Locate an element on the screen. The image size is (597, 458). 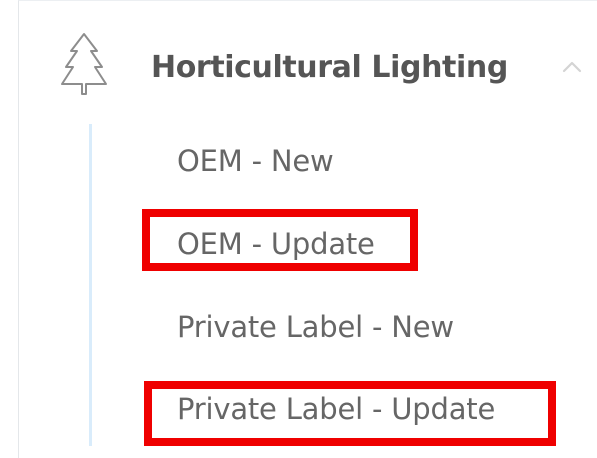
submenu-item-oem-new: OEM - New is located at coordinates (255, 161).